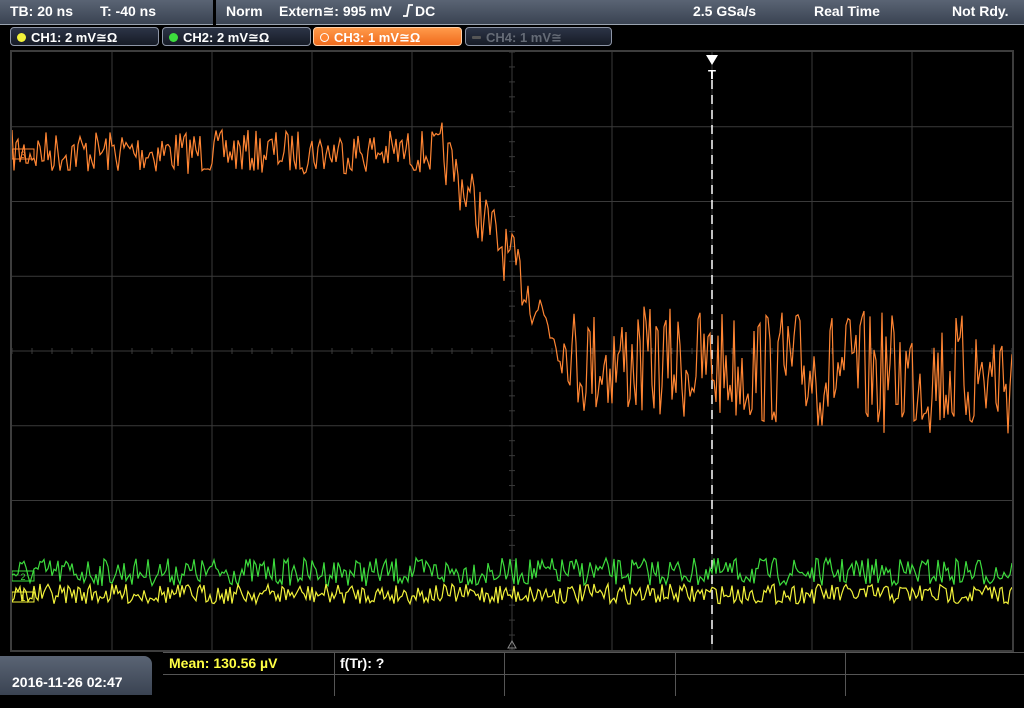 This screenshot has width=1024, height=708. I want to click on channel-2-button: CH2: 2 mV≅Ω, so click(236, 36).